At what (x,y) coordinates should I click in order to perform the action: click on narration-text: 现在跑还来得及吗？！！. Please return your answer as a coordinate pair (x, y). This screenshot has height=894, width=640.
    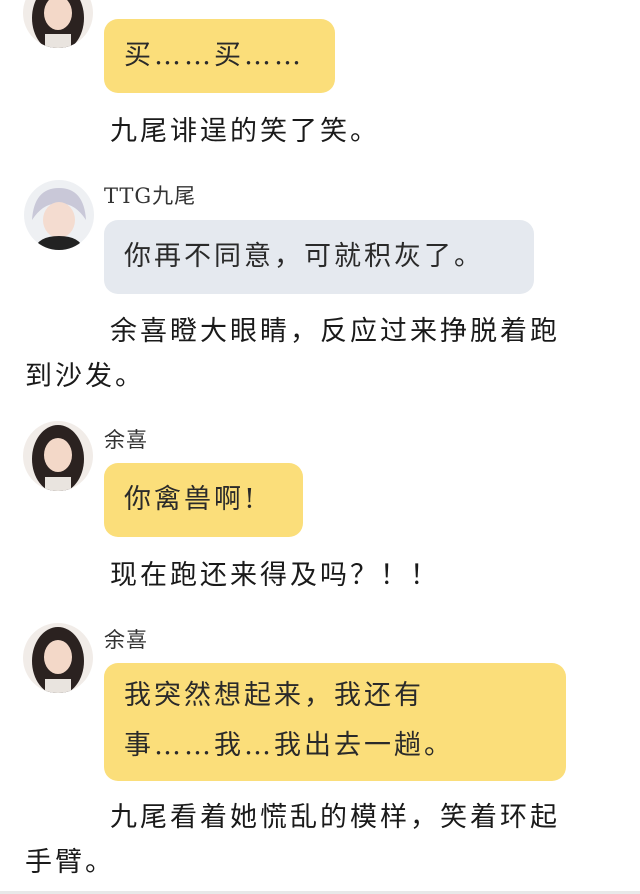
    Looking at the image, I should click on (275, 575).